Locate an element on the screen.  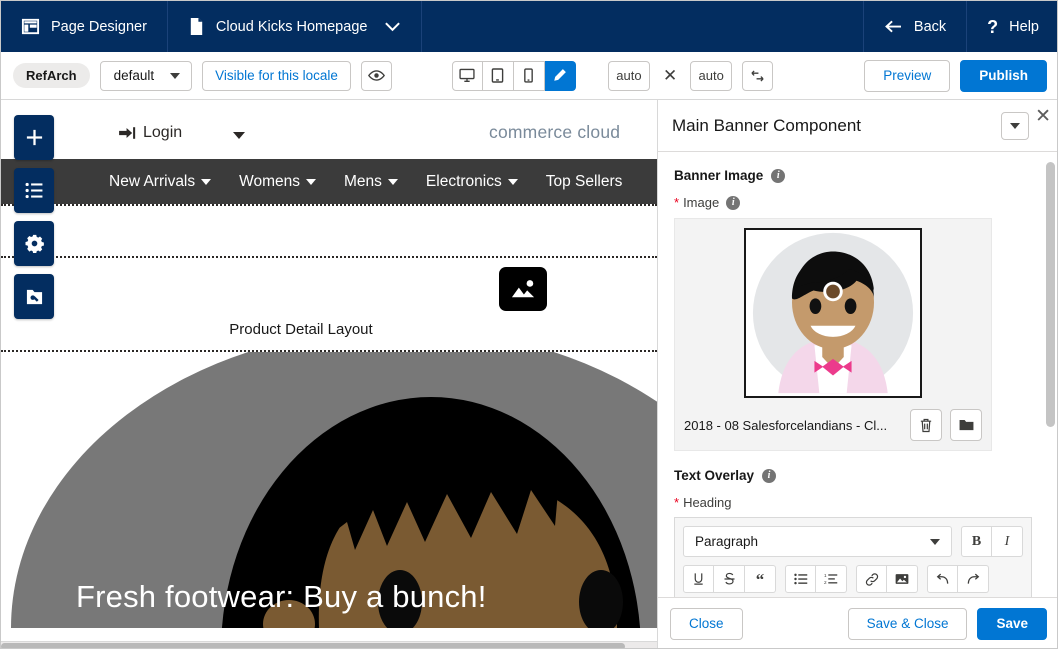
rich-text-editor: Paragraph B I “ 1 2 is located at coordinates (853, 557).